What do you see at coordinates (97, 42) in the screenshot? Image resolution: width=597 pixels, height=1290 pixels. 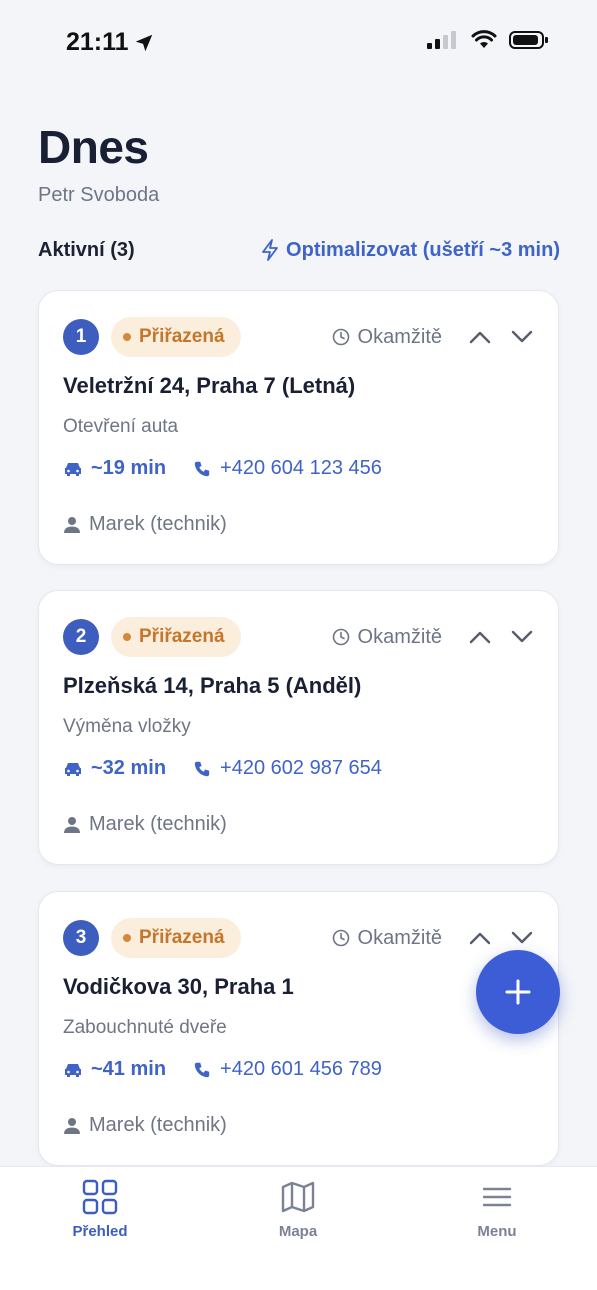 I see `status-time-text: 21:11` at bounding box center [97, 42].